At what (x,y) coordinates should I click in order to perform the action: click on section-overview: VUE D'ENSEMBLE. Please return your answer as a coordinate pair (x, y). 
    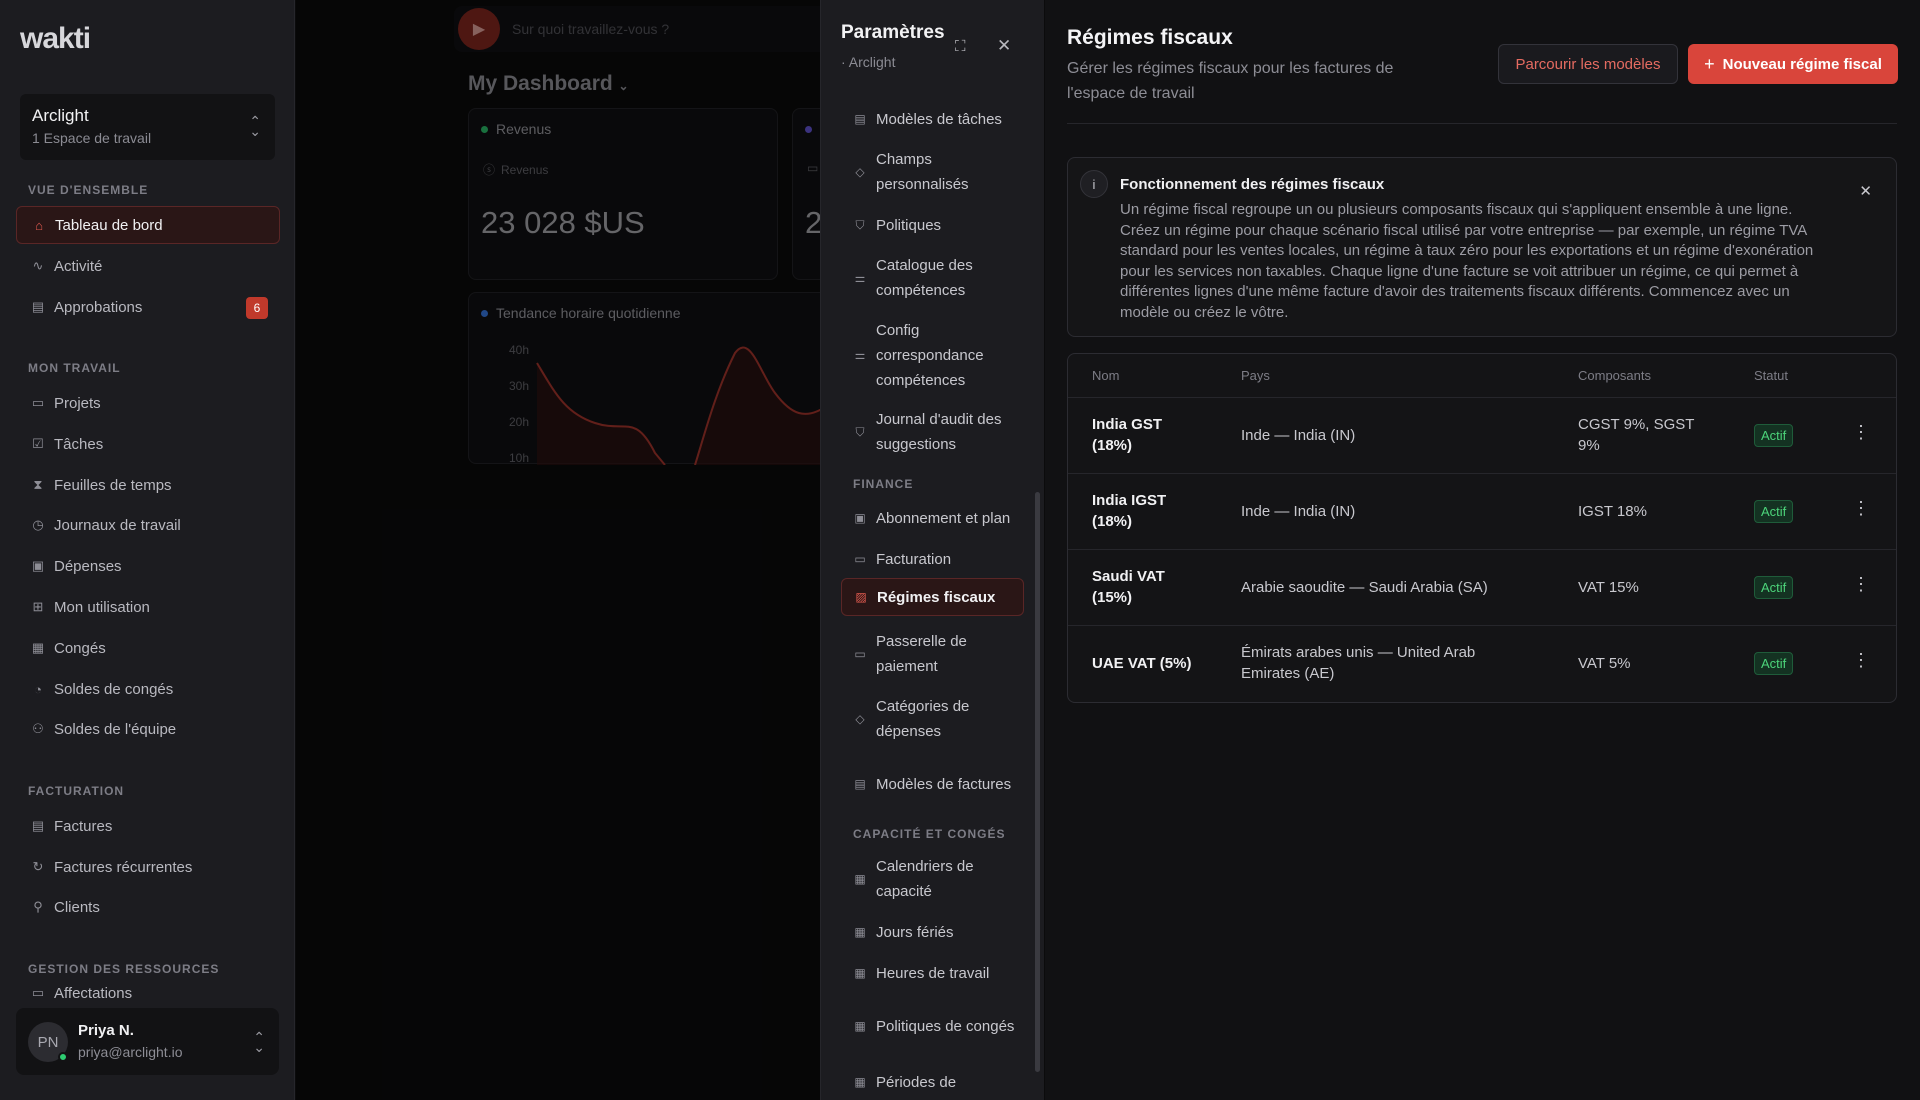
    Looking at the image, I should click on (88, 190).